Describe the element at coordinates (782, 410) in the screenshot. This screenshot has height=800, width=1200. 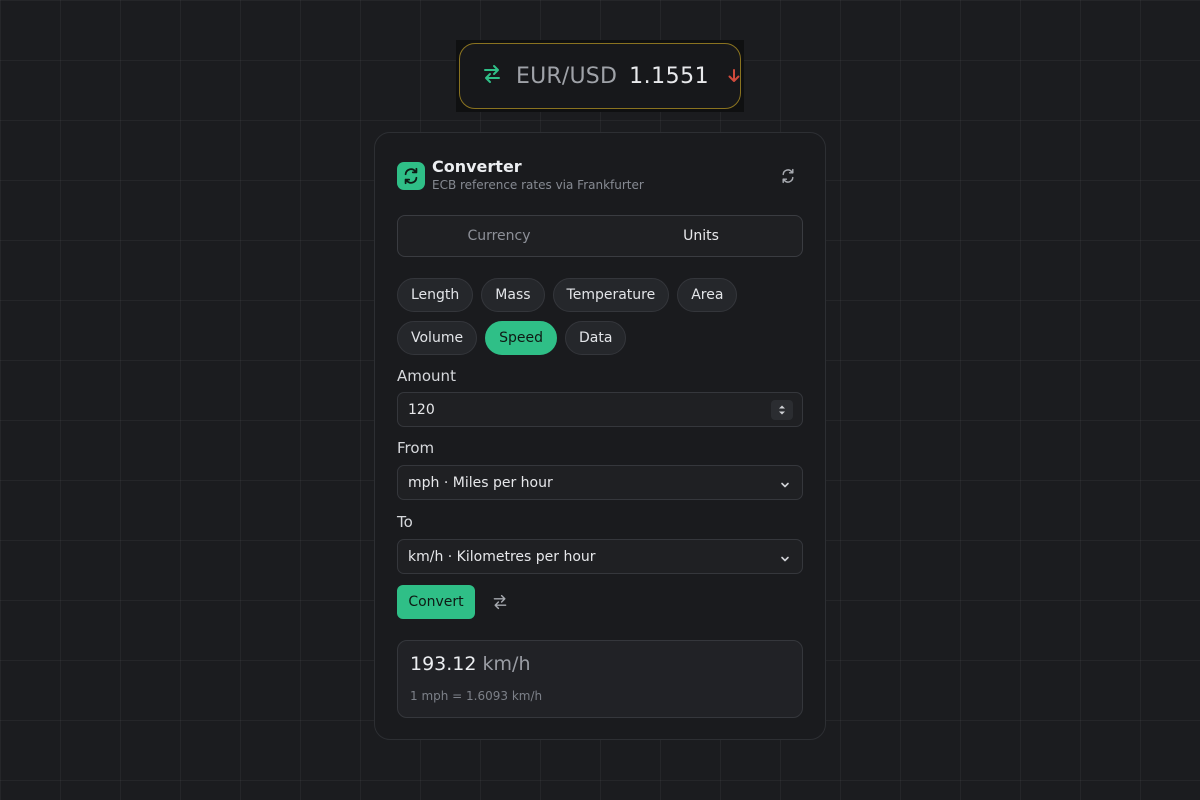
I see `amount-stepper` at that location.